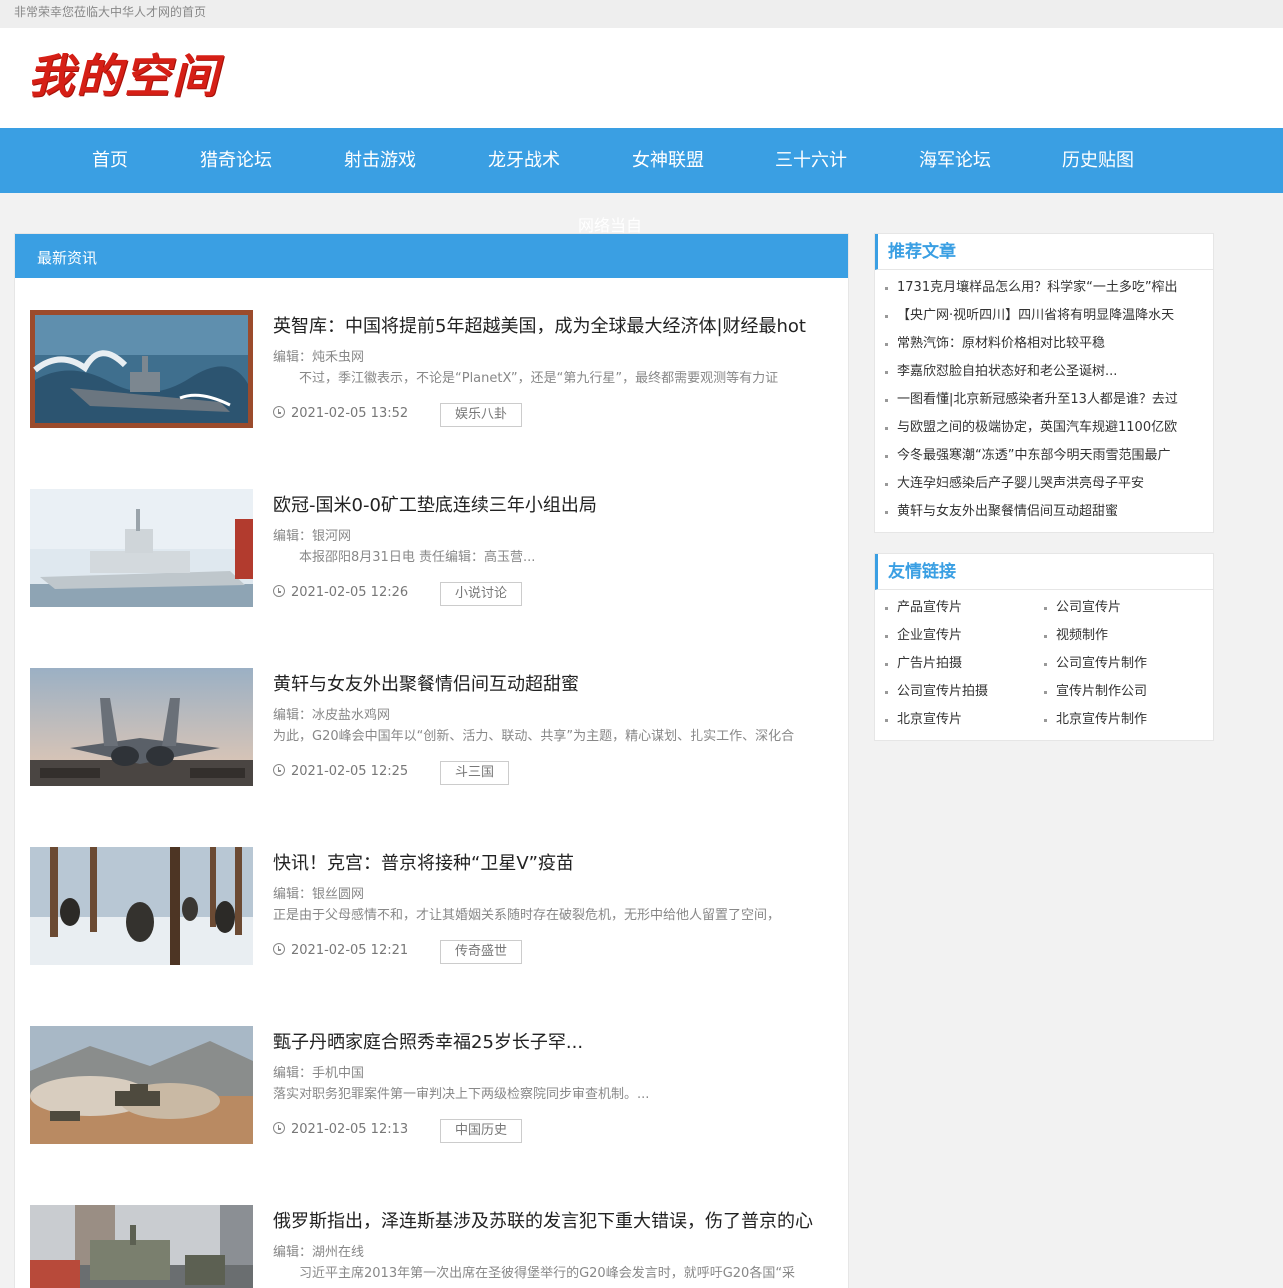  What do you see at coordinates (110, 160) in the screenshot?
I see `nav-item-home: 首页` at bounding box center [110, 160].